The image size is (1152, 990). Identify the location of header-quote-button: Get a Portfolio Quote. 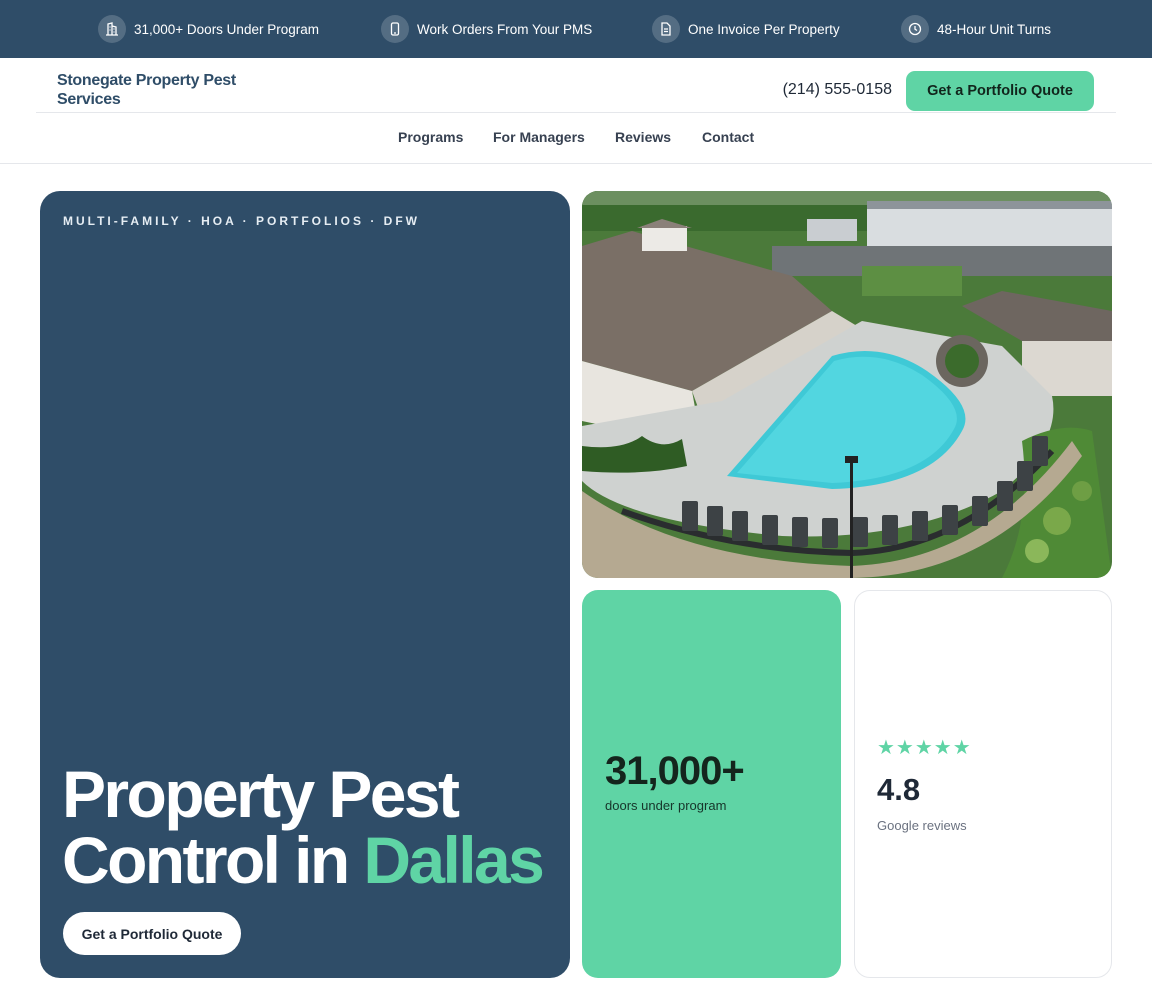
(1000, 91).